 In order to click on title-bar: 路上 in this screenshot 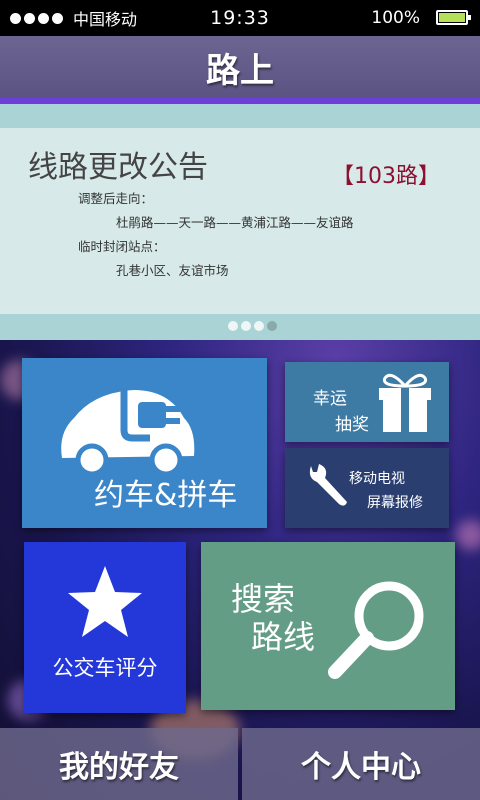, I will do `click(240, 70)`.